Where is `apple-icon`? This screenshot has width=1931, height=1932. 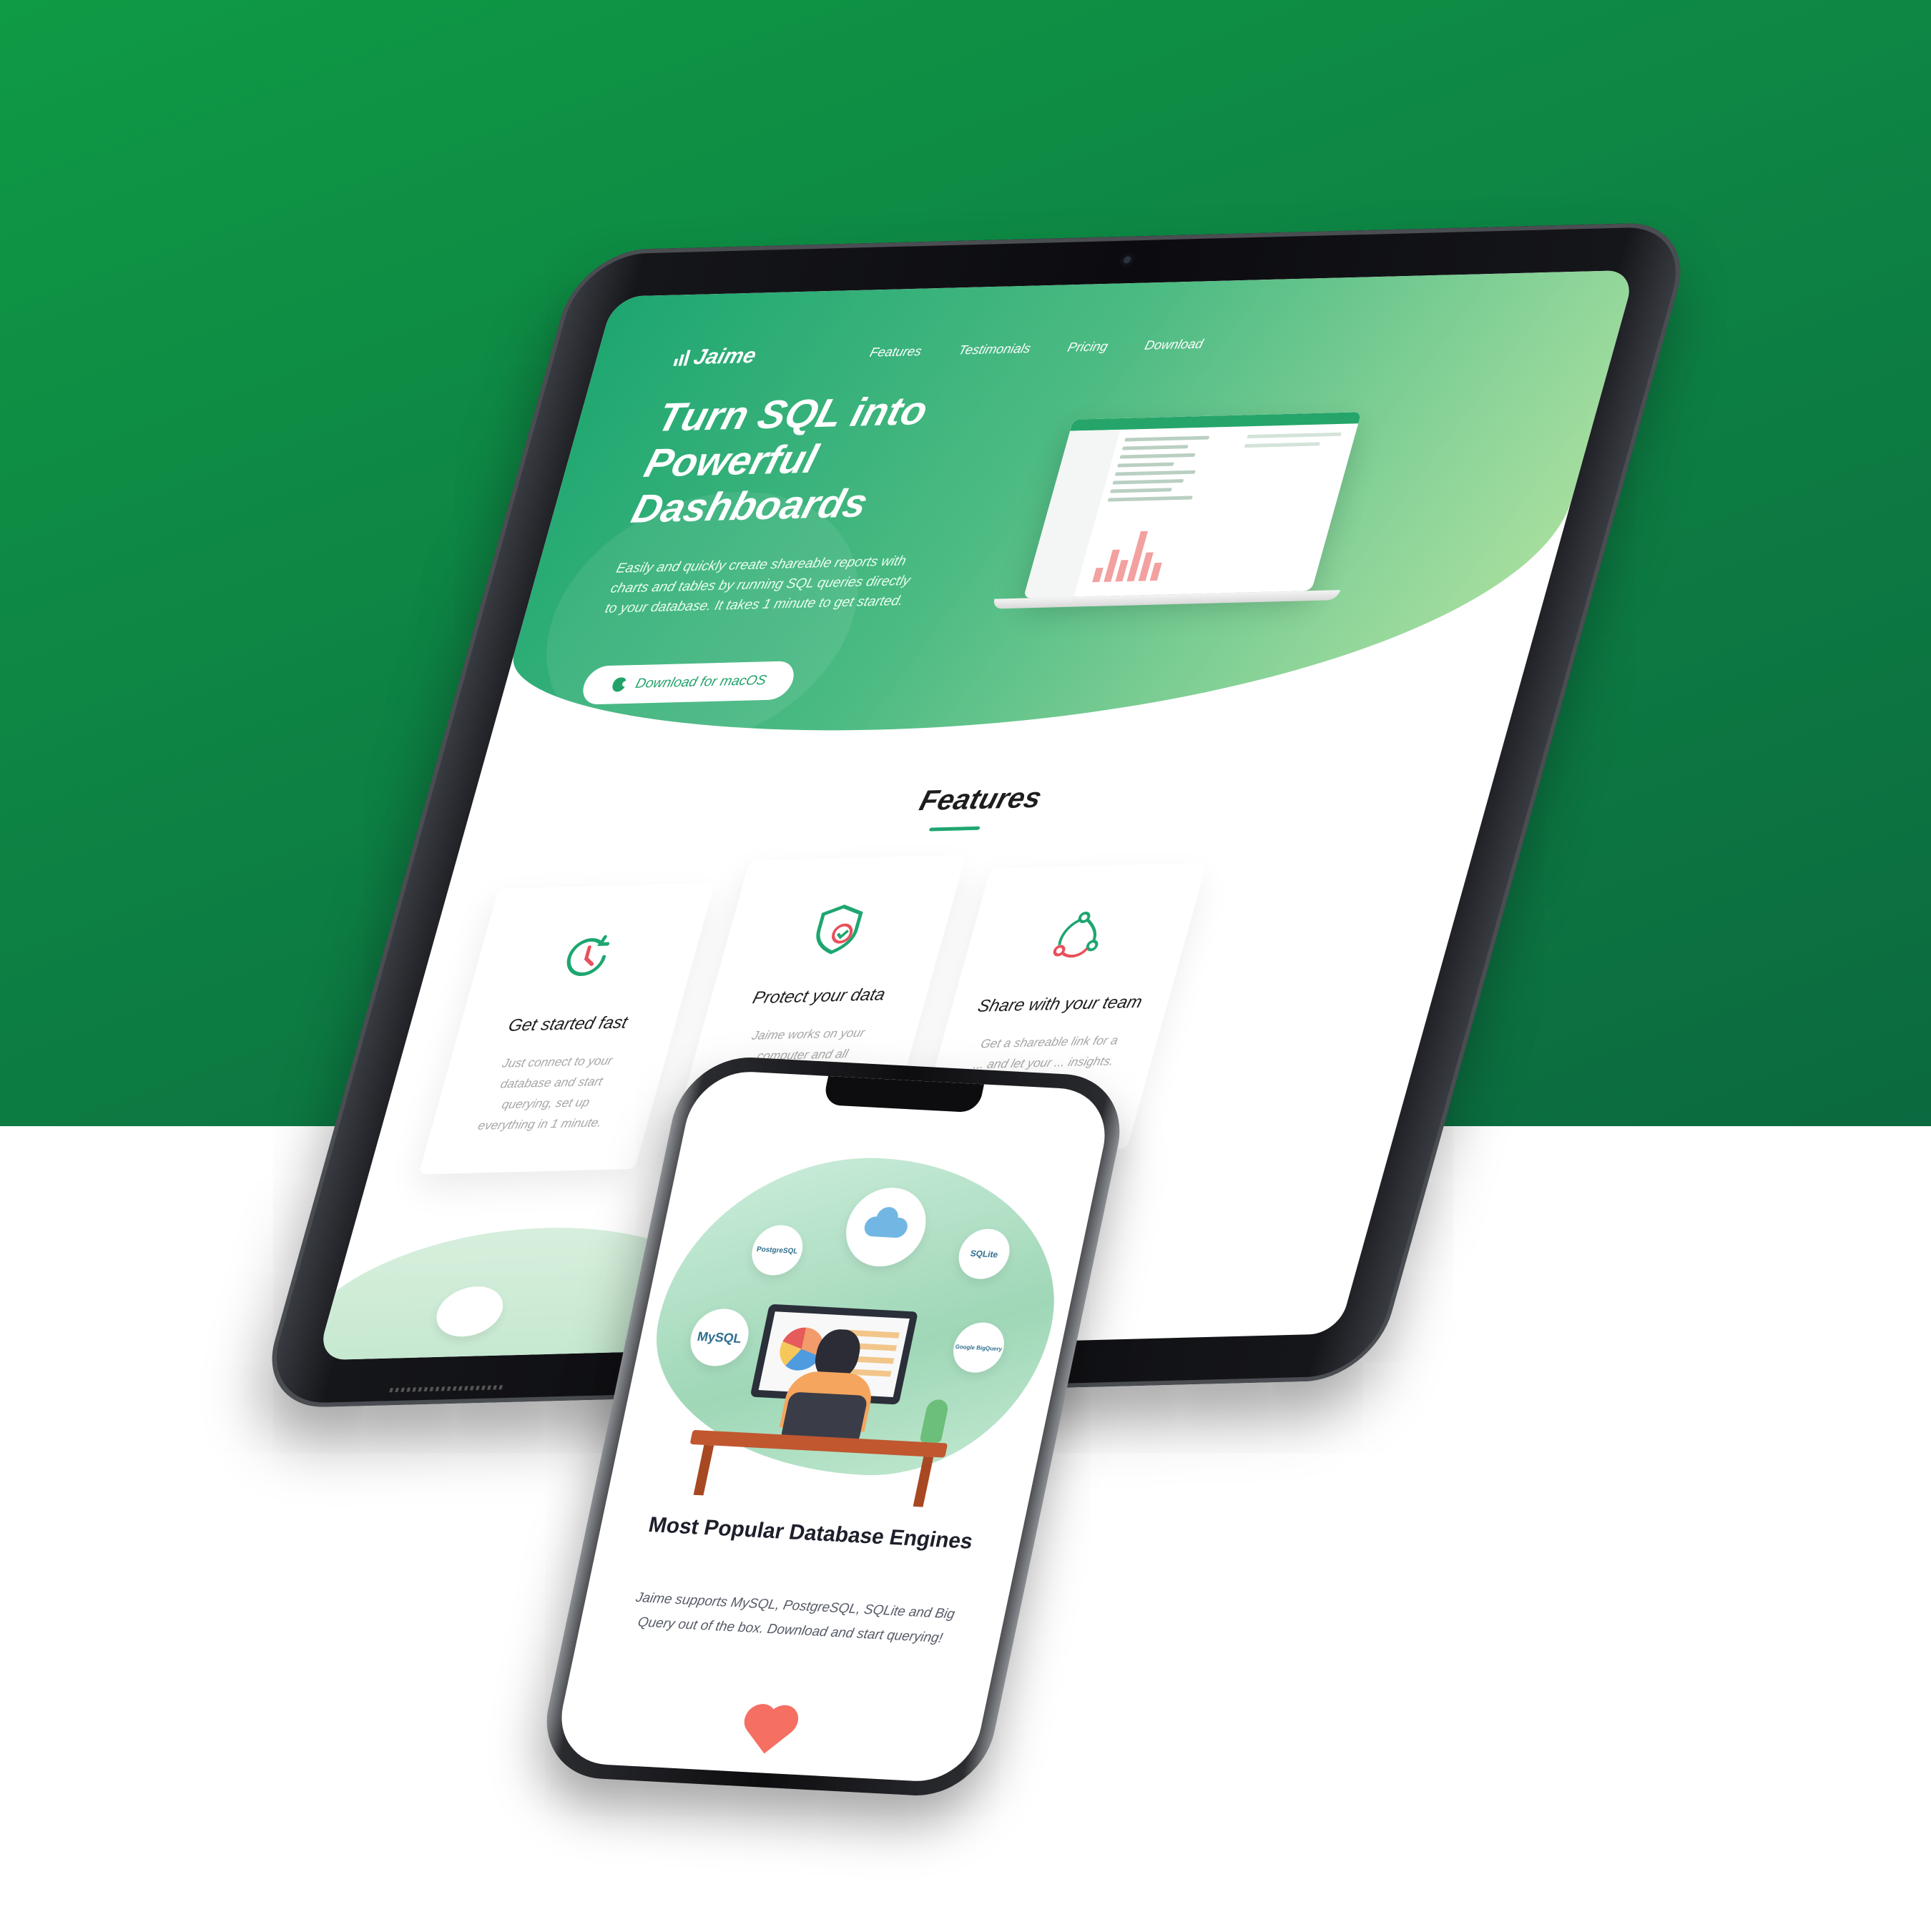 apple-icon is located at coordinates (619, 684).